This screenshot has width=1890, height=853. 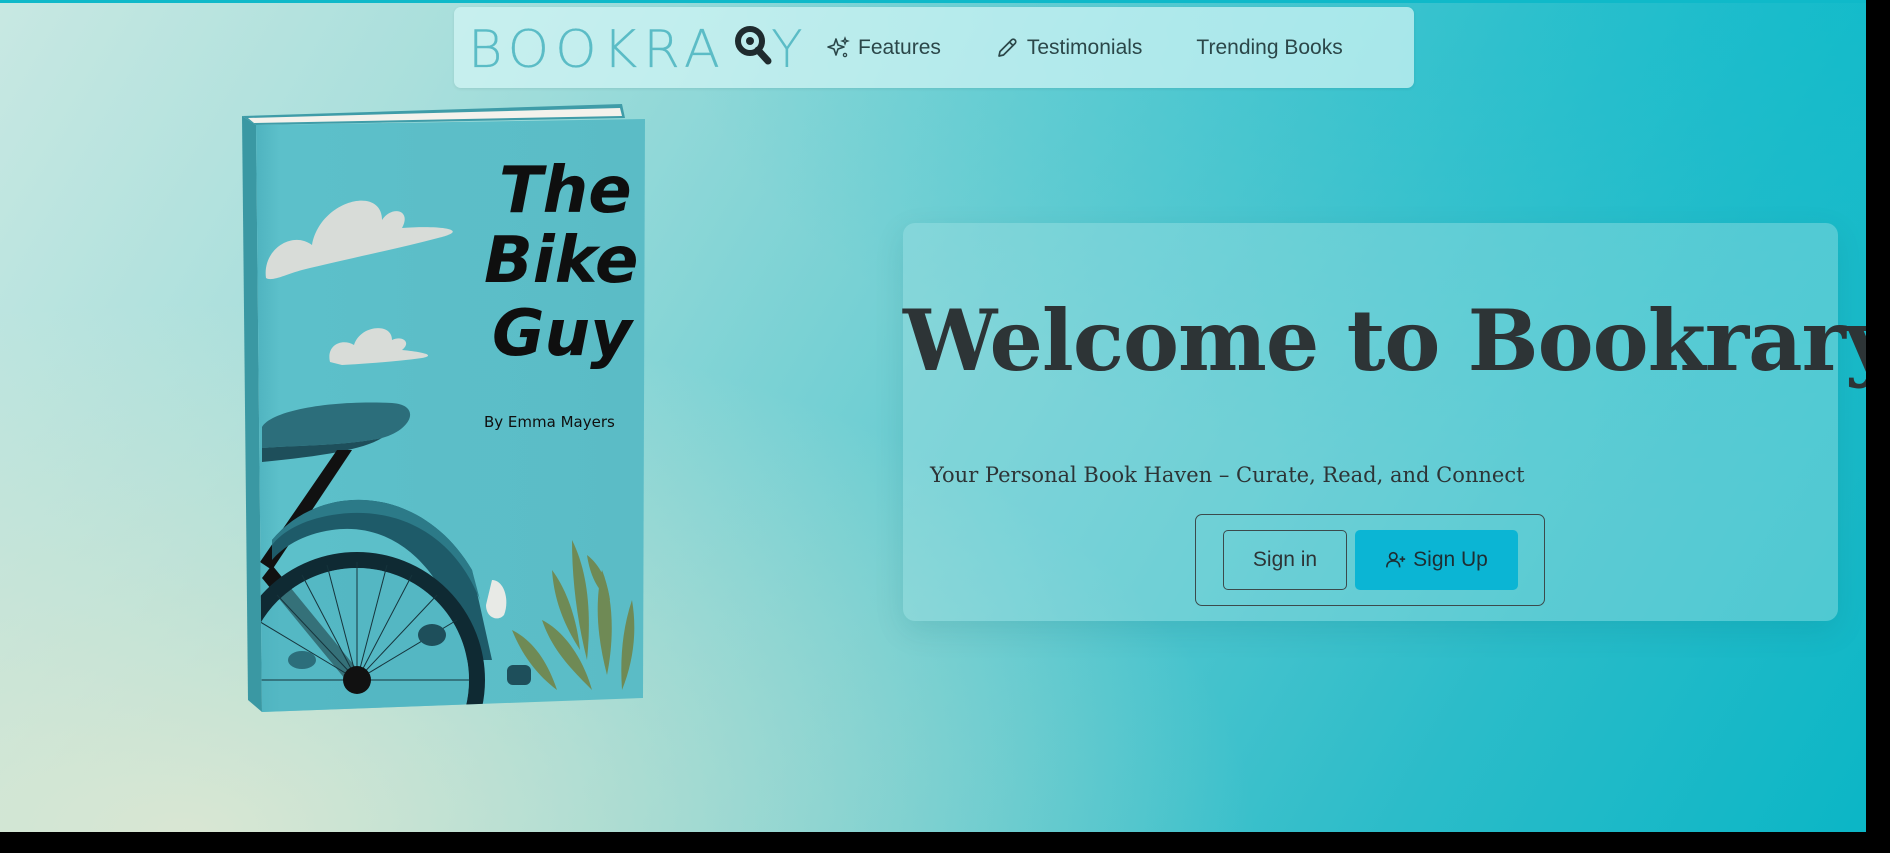 What do you see at coordinates (899, 47) in the screenshot?
I see `nav-features-label: Features` at bounding box center [899, 47].